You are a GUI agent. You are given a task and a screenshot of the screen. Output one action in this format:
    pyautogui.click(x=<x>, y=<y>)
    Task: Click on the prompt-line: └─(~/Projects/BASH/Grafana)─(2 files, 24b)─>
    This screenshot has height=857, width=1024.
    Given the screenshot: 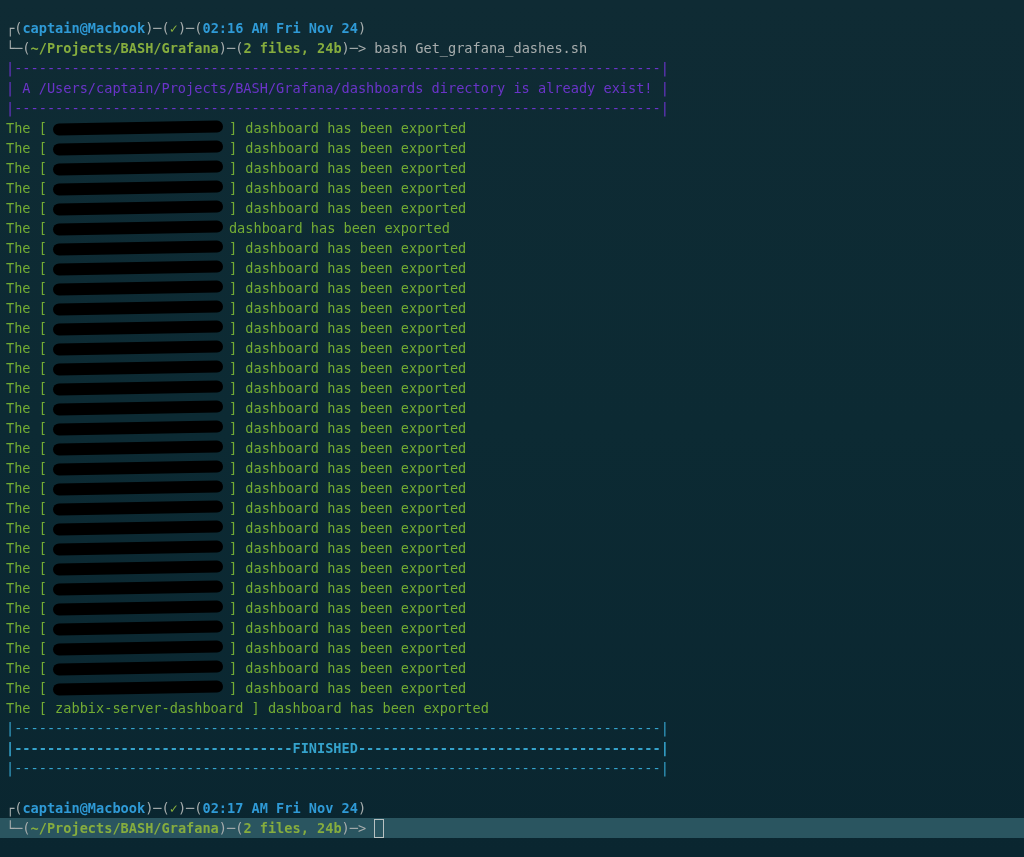 What is the action you would take?
    pyautogui.click(x=186, y=828)
    